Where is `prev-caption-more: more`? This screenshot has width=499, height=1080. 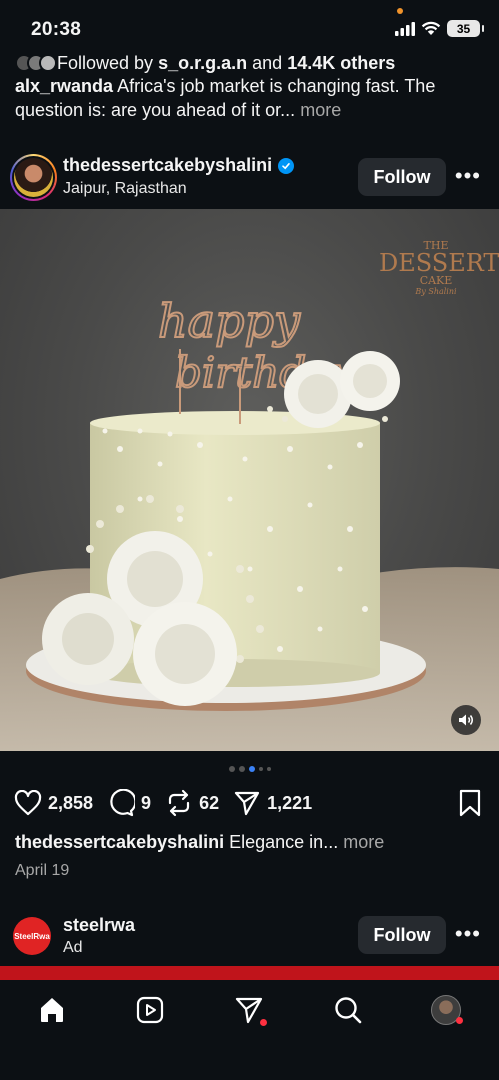 prev-caption-more: more is located at coordinates (320, 110).